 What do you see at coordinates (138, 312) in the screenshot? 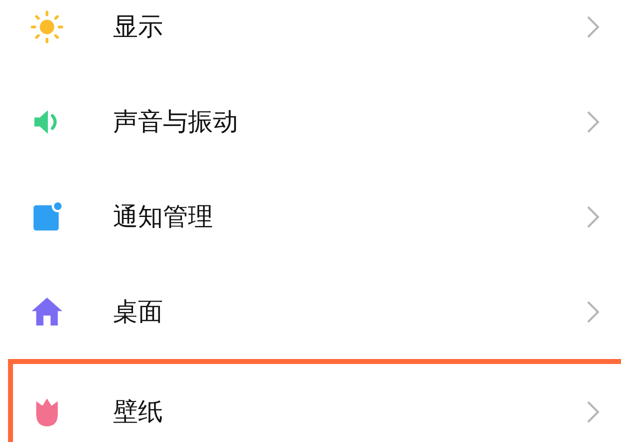
I see `row-label: 桌面` at bounding box center [138, 312].